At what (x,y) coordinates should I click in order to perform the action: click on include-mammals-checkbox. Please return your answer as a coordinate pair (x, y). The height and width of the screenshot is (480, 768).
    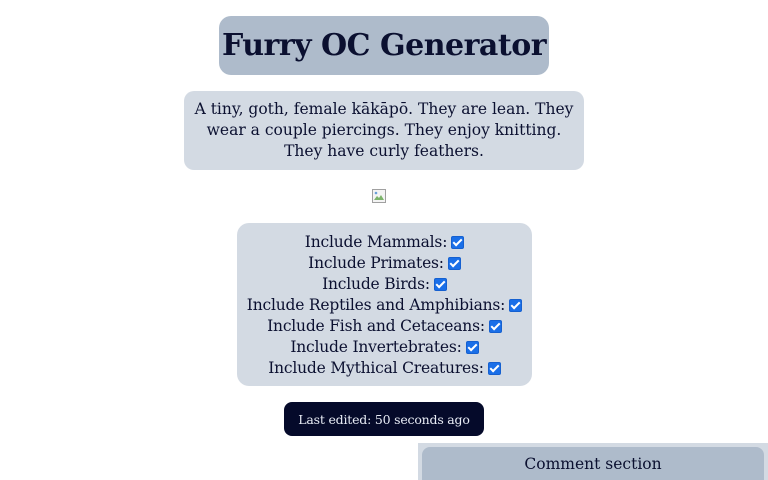
    Looking at the image, I should click on (458, 242).